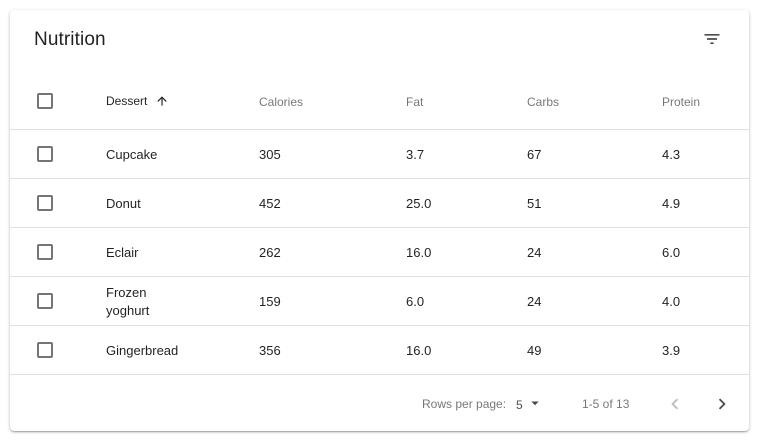 The width and height of the screenshot is (759, 443). I want to click on cell-dessert: Frozen yoghurt, so click(128, 301).